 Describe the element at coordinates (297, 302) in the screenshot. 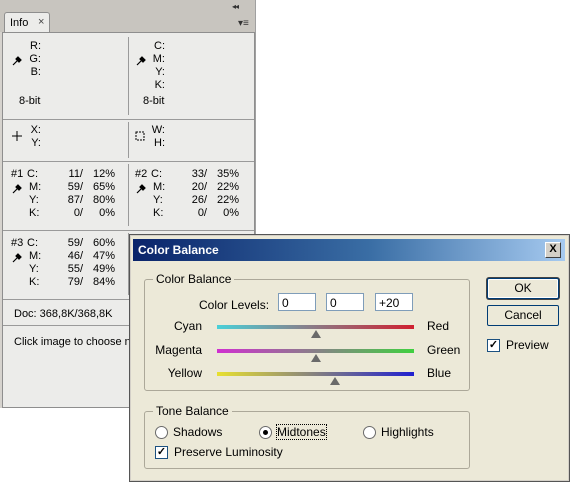

I see `cyan-red-level-input: 0` at that location.